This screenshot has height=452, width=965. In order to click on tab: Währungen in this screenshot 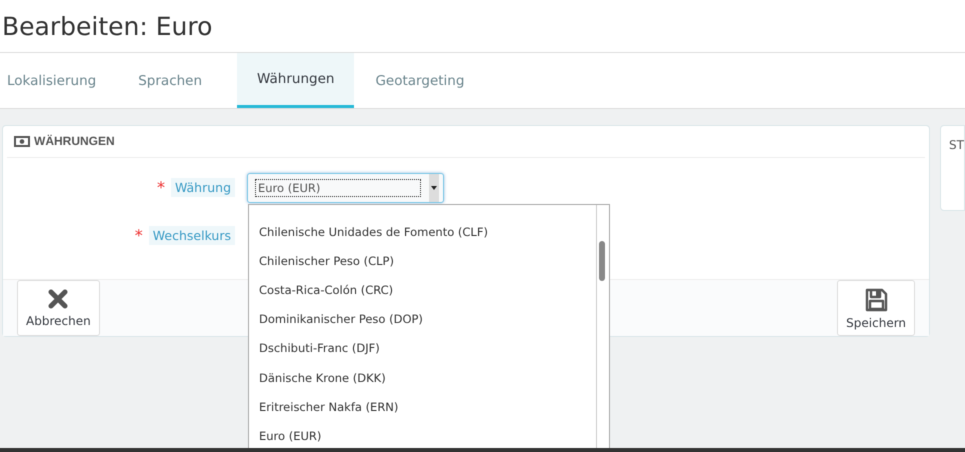, I will do `click(295, 80)`.